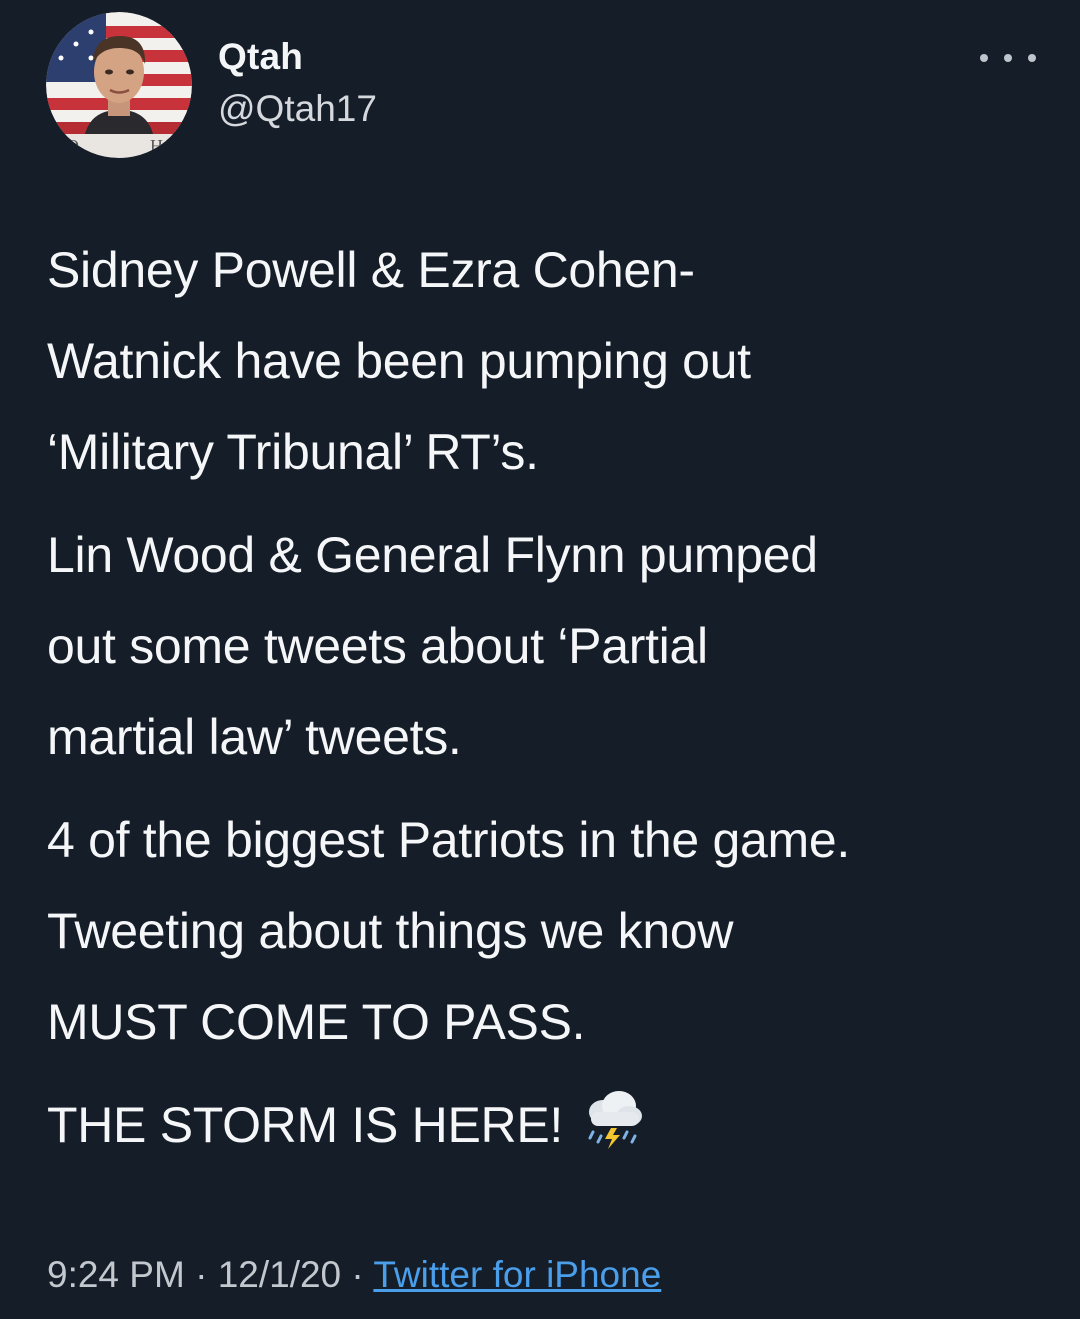 The height and width of the screenshot is (1319, 1080). I want to click on tweet-line: martial law’ tweets., so click(254, 737).